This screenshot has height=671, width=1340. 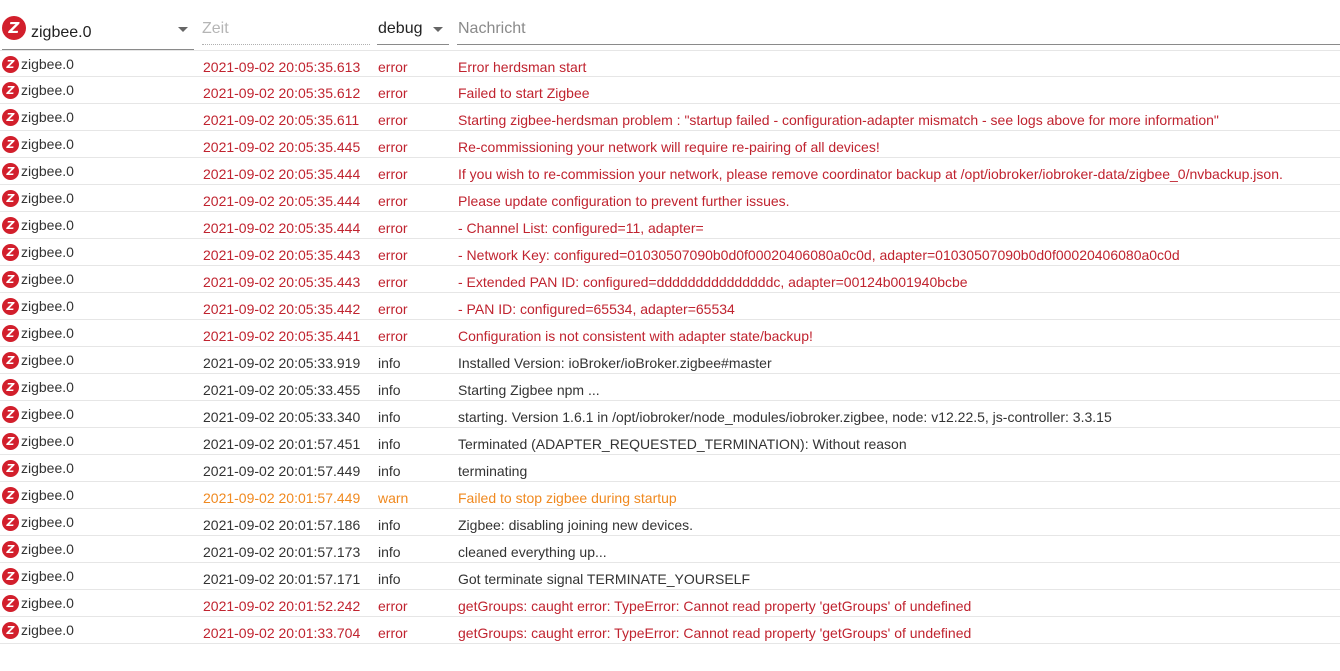 What do you see at coordinates (604, 579) in the screenshot?
I see `log-message: Got terminate signal TERMINATE_YOURSELF` at bounding box center [604, 579].